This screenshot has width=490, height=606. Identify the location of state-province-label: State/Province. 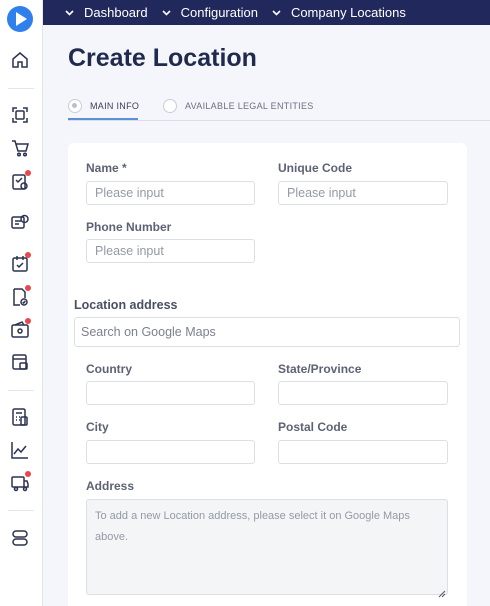
(320, 369).